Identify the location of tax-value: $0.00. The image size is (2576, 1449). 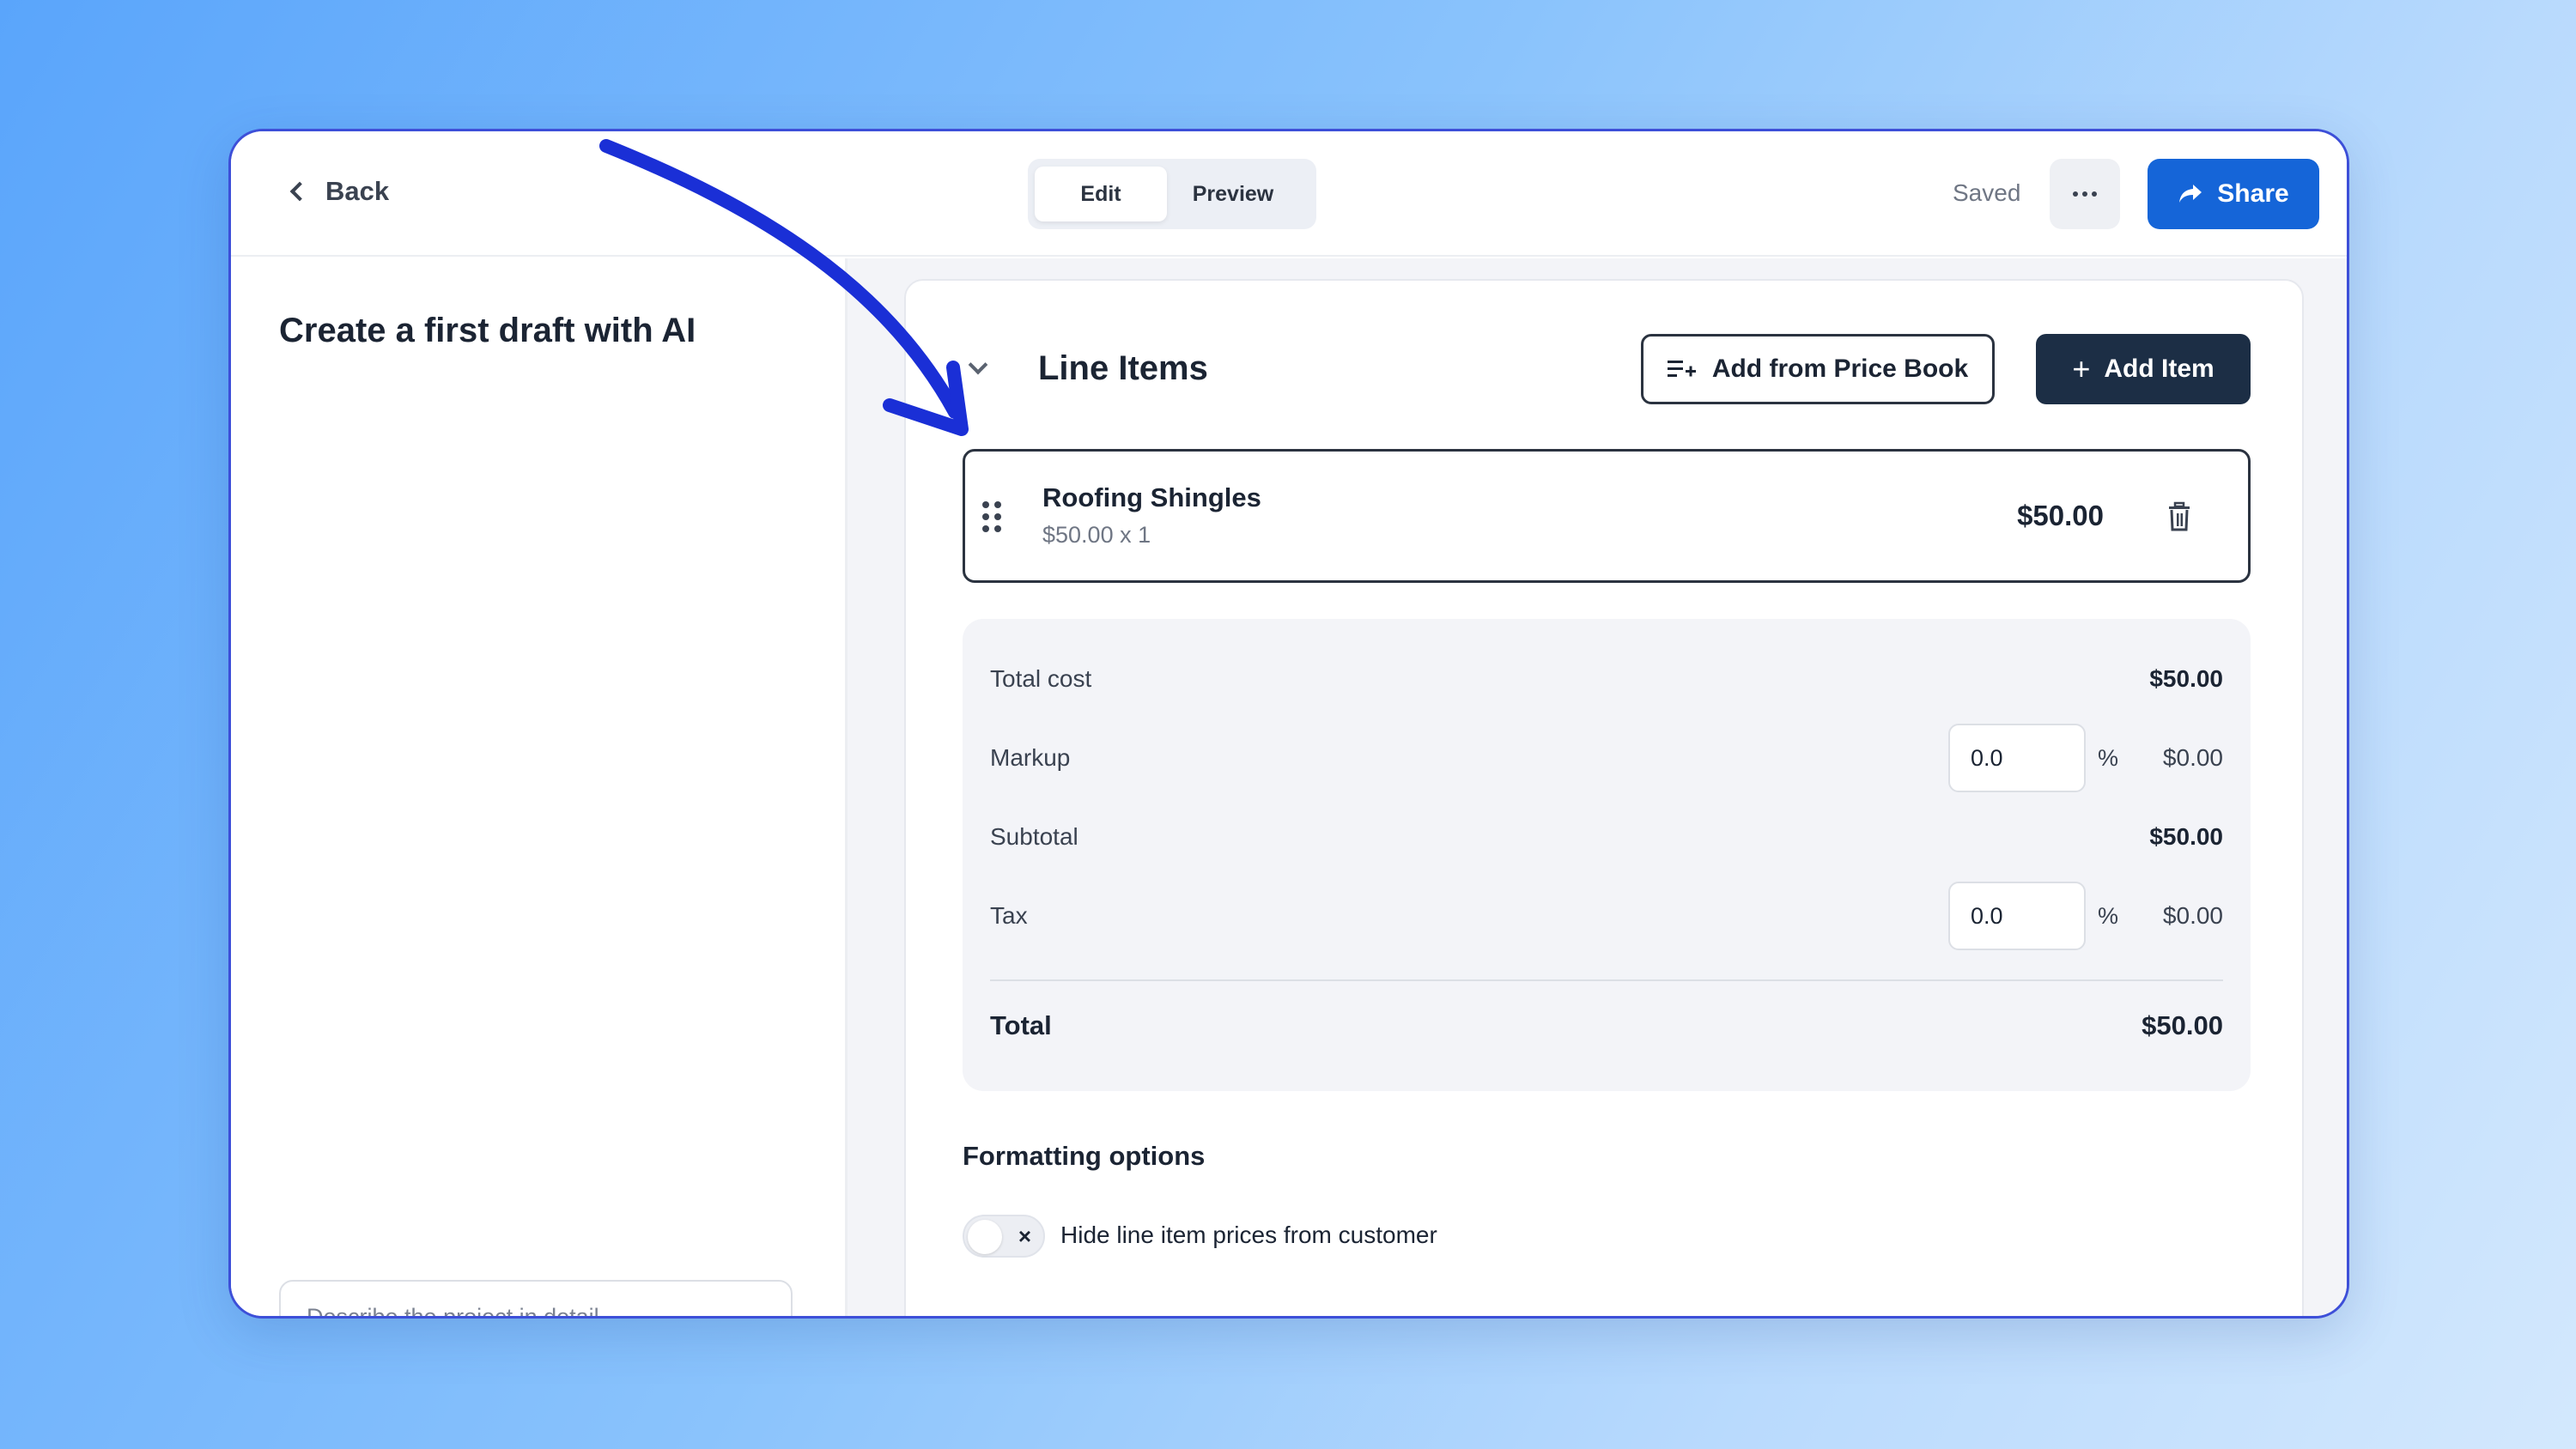
(2192, 915).